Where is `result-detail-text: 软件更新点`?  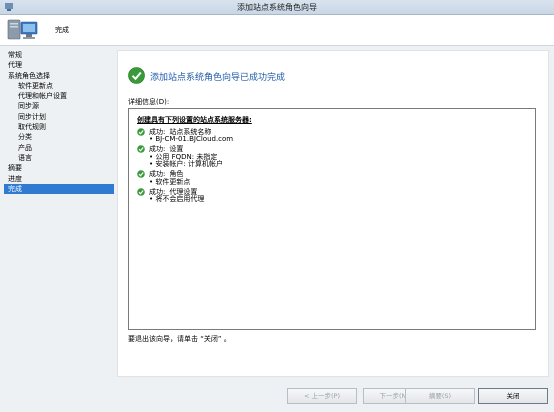
result-detail-text: 软件更新点 is located at coordinates (173, 181).